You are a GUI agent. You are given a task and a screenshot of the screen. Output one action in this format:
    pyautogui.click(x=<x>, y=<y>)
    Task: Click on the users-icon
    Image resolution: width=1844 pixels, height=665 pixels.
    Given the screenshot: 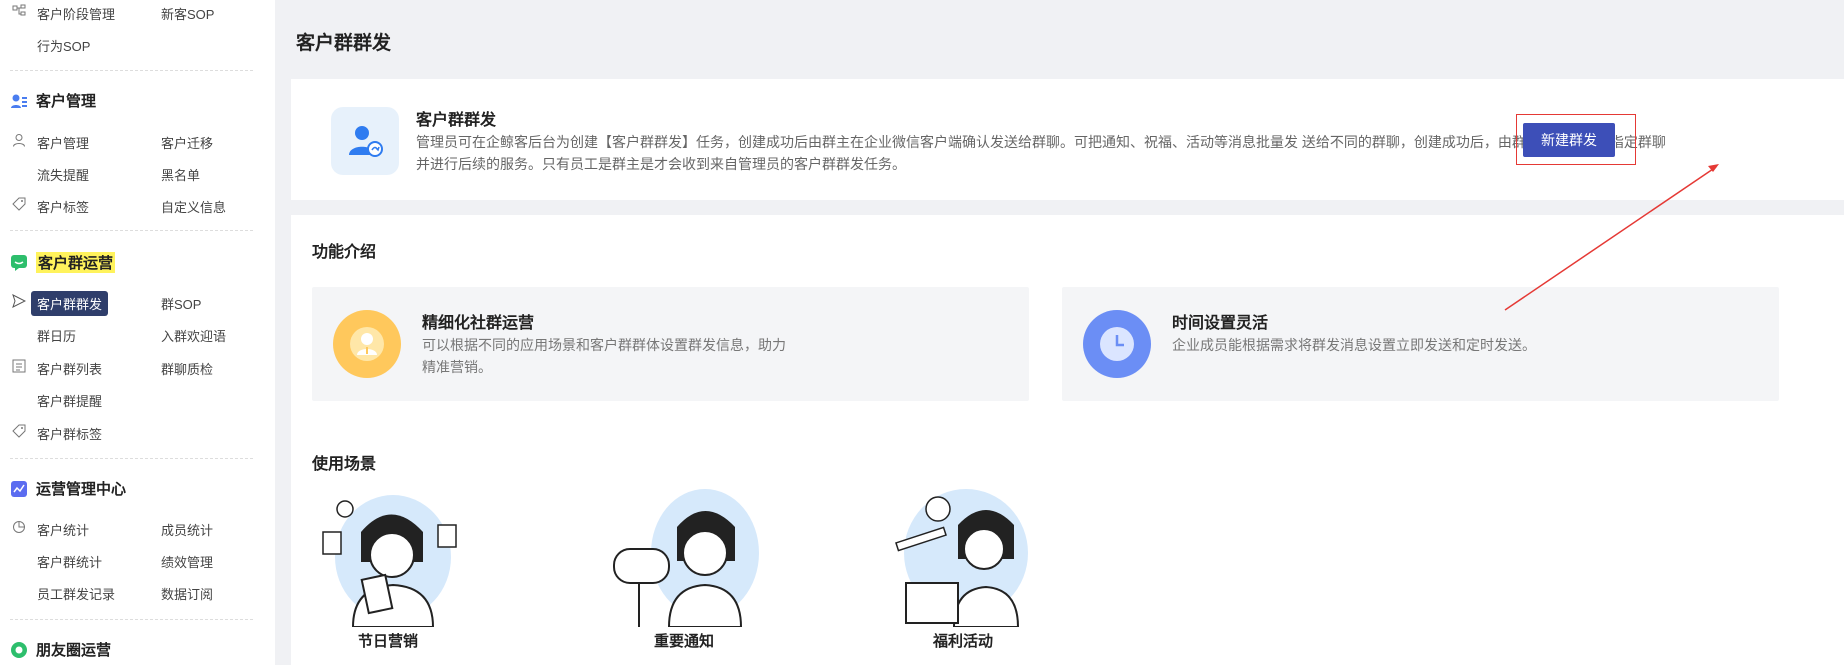 What is the action you would take?
    pyautogui.click(x=19, y=101)
    